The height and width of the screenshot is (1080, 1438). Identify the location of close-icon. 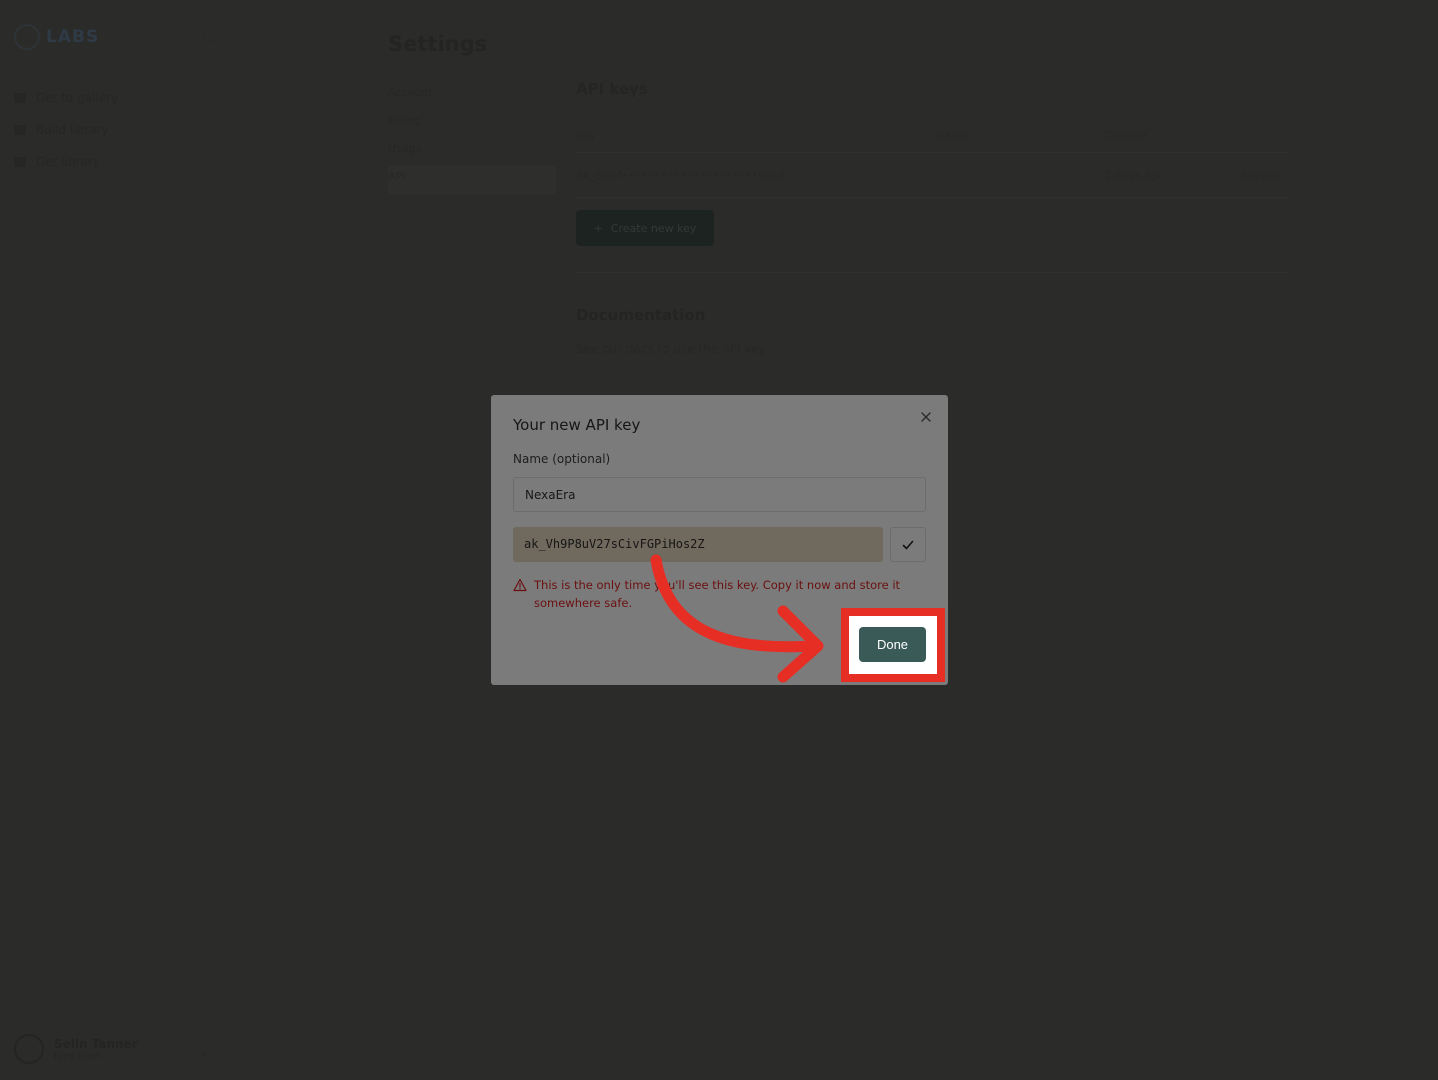
(926, 417).